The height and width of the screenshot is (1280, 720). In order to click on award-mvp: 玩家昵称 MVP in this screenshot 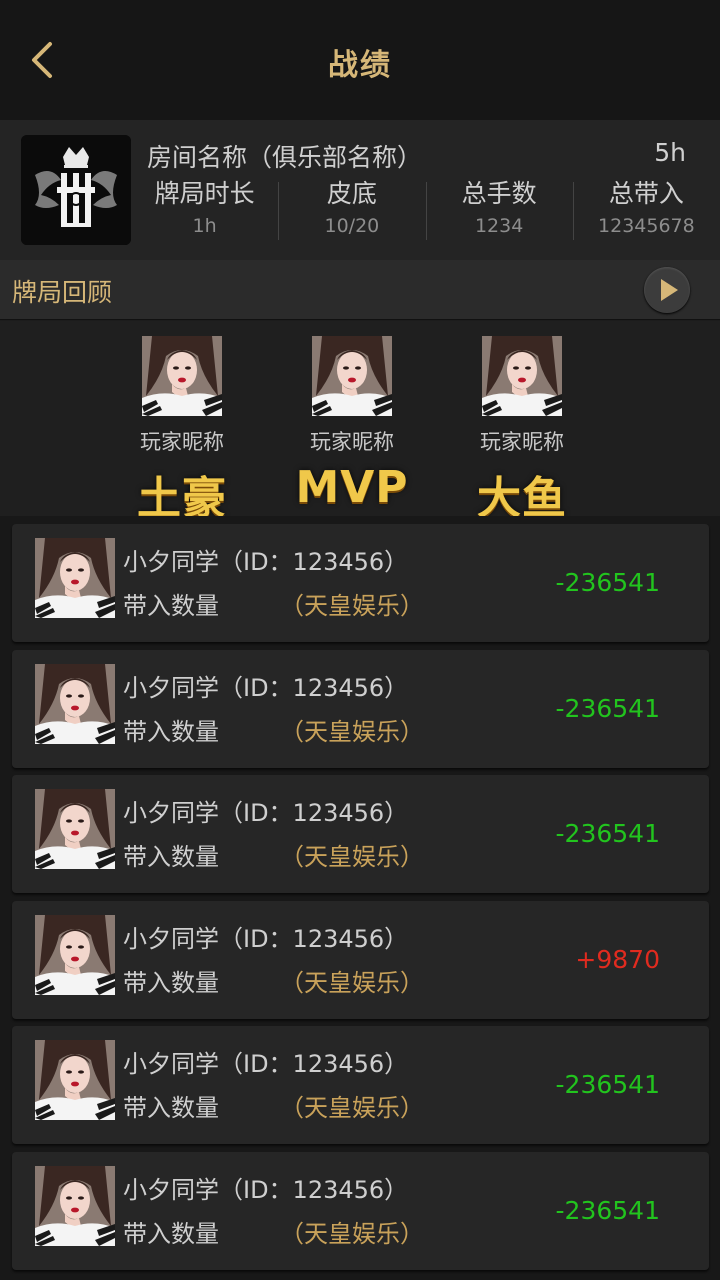, I will do `click(352, 424)`.